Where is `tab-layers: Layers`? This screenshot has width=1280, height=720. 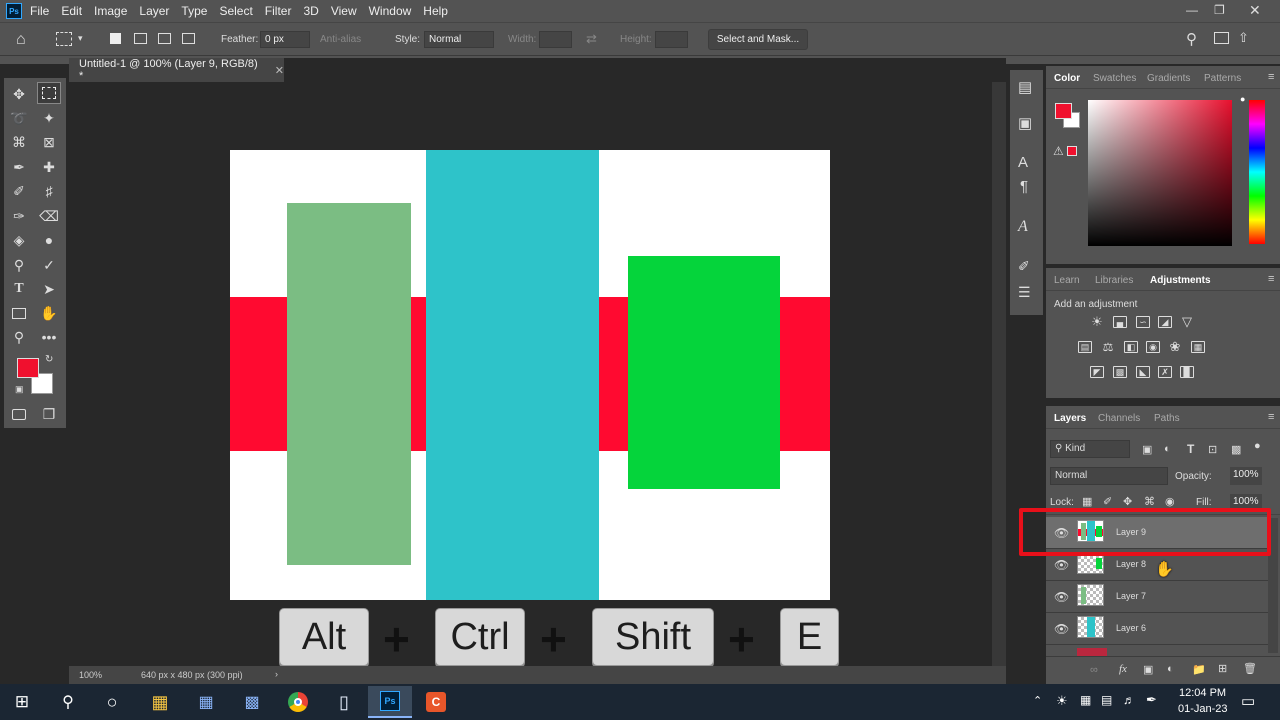 tab-layers: Layers is located at coordinates (1070, 418).